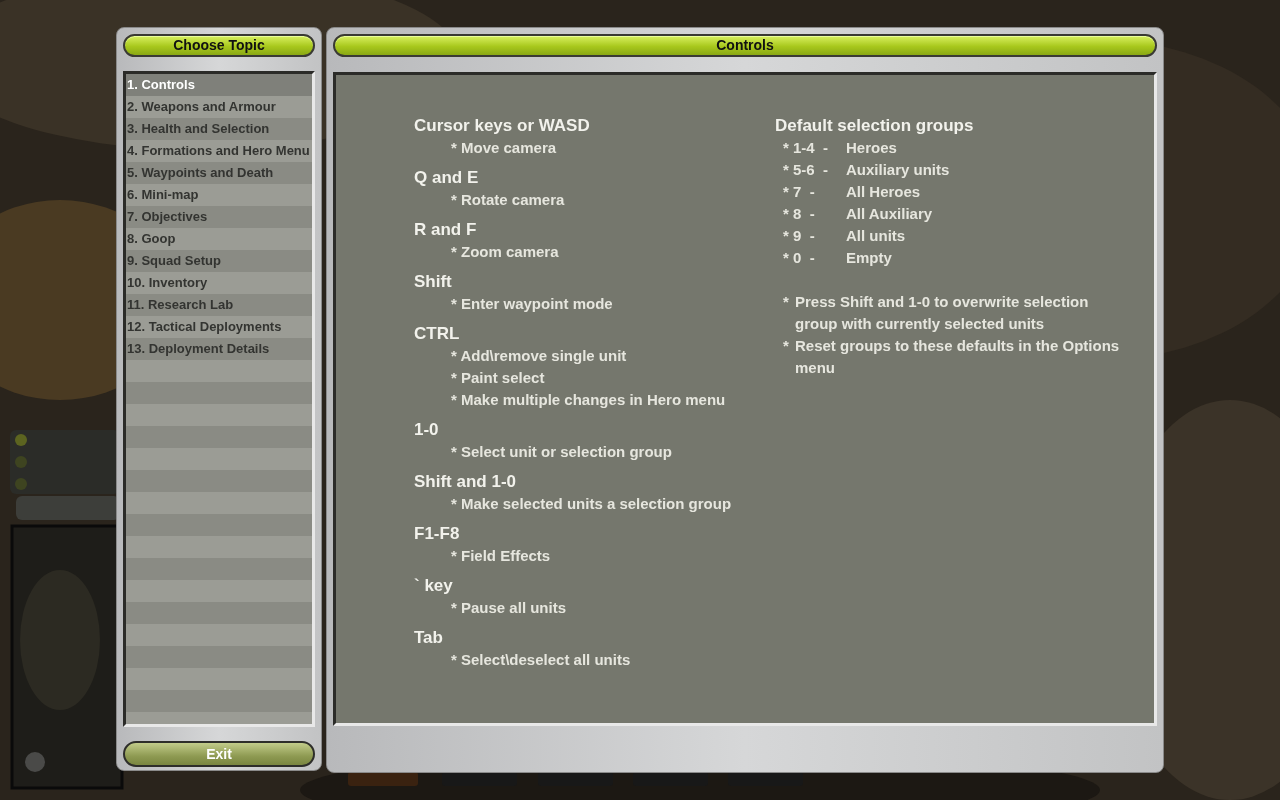  What do you see at coordinates (219, 327) in the screenshot?
I see `topic-item: 12. Tactical Deployments` at bounding box center [219, 327].